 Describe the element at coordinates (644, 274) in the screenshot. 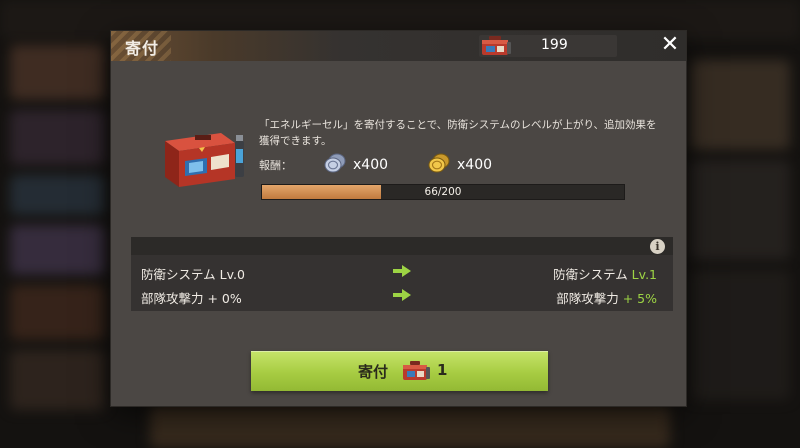

I see `stat-after-value: Lv.1` at that location.